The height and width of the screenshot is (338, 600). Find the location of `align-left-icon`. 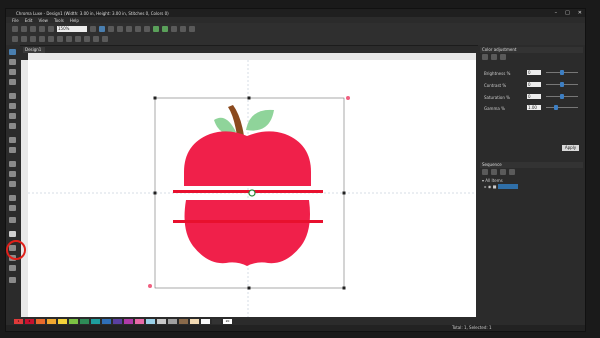

align-left-icon is located at coordinates (15, 39).